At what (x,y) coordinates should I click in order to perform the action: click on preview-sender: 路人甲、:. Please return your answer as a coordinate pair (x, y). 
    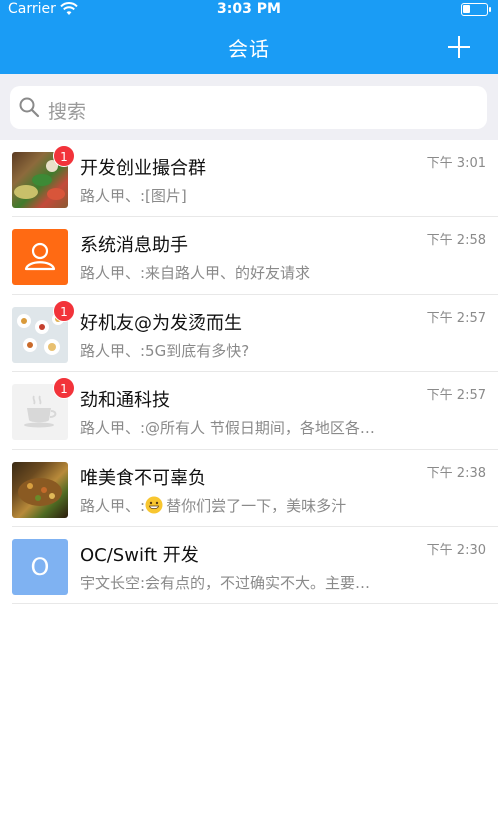
    Looking at the image, I should click on (113, 505).